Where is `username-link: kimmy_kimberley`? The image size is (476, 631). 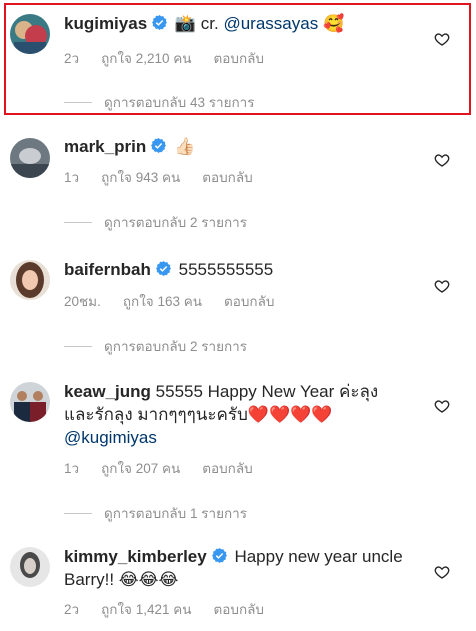
username-link: kimmy_kimberley is located at coordinates (135, 556).